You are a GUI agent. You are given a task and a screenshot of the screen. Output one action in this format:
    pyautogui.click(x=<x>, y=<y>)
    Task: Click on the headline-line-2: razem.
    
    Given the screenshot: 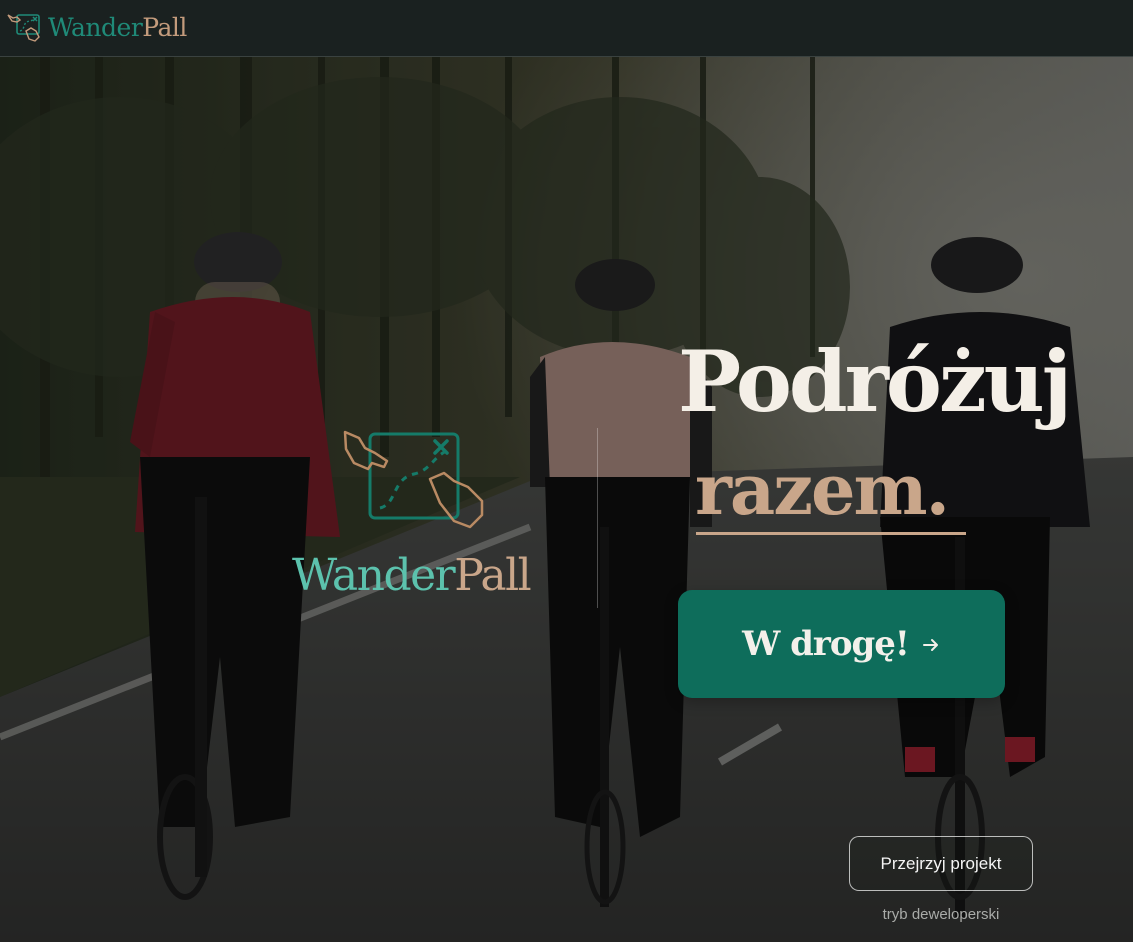 What is the action you would take?
    pyautogui.click(x=822, y=489)
    